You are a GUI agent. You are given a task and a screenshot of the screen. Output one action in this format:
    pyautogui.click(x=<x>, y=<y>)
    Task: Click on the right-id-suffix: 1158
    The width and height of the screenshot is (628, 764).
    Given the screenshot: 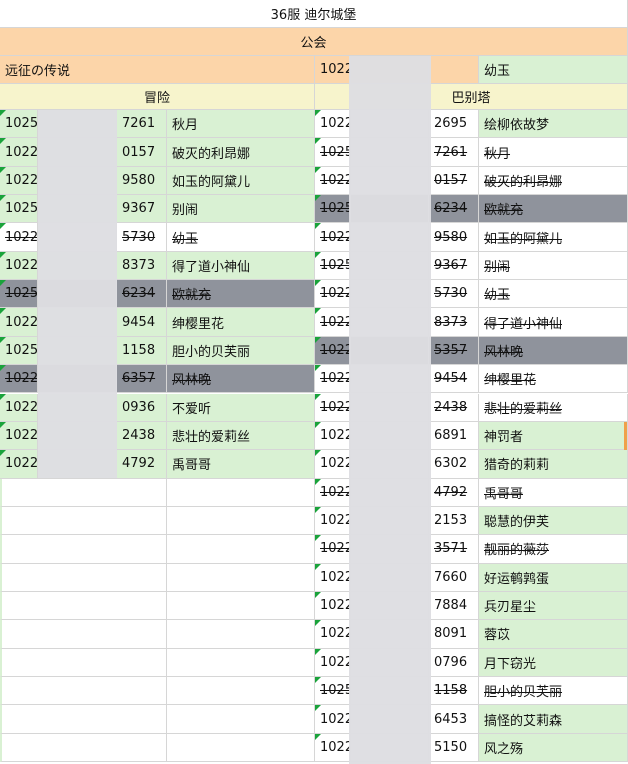 What is the action you would take?
    pyautogui.click(x=454, y=691)
    